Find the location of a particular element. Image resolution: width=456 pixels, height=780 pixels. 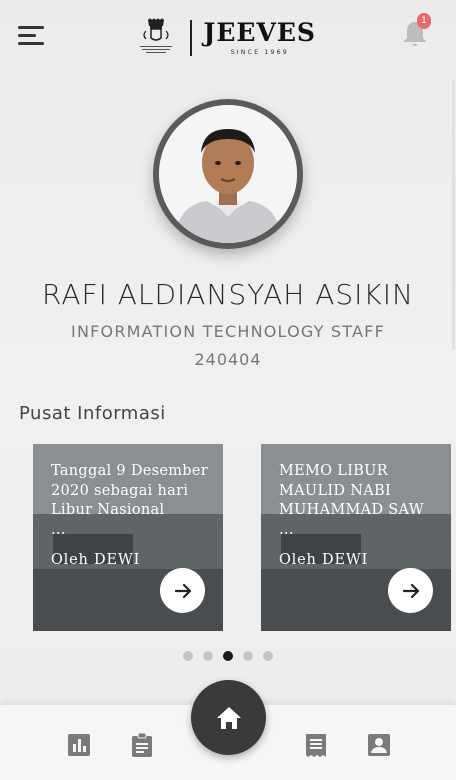

avatar is located at coordinates (228, 174).